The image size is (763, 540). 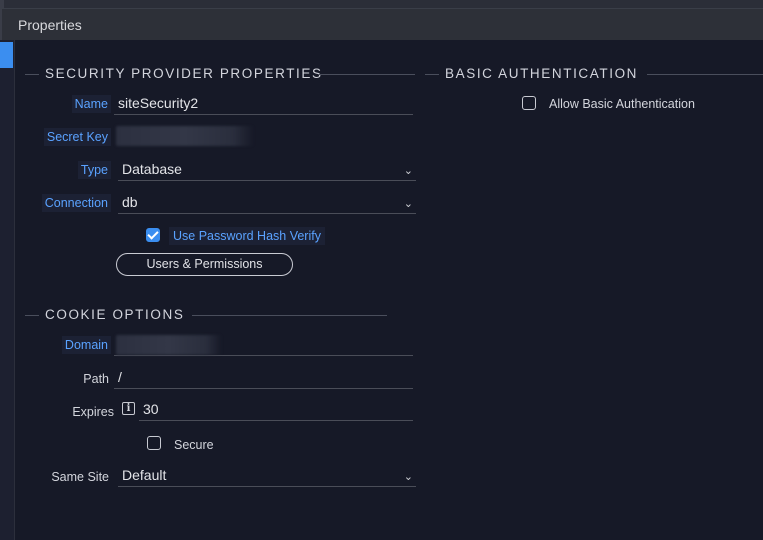 I want to click on type-value: Database, so click(x=152, y=169).